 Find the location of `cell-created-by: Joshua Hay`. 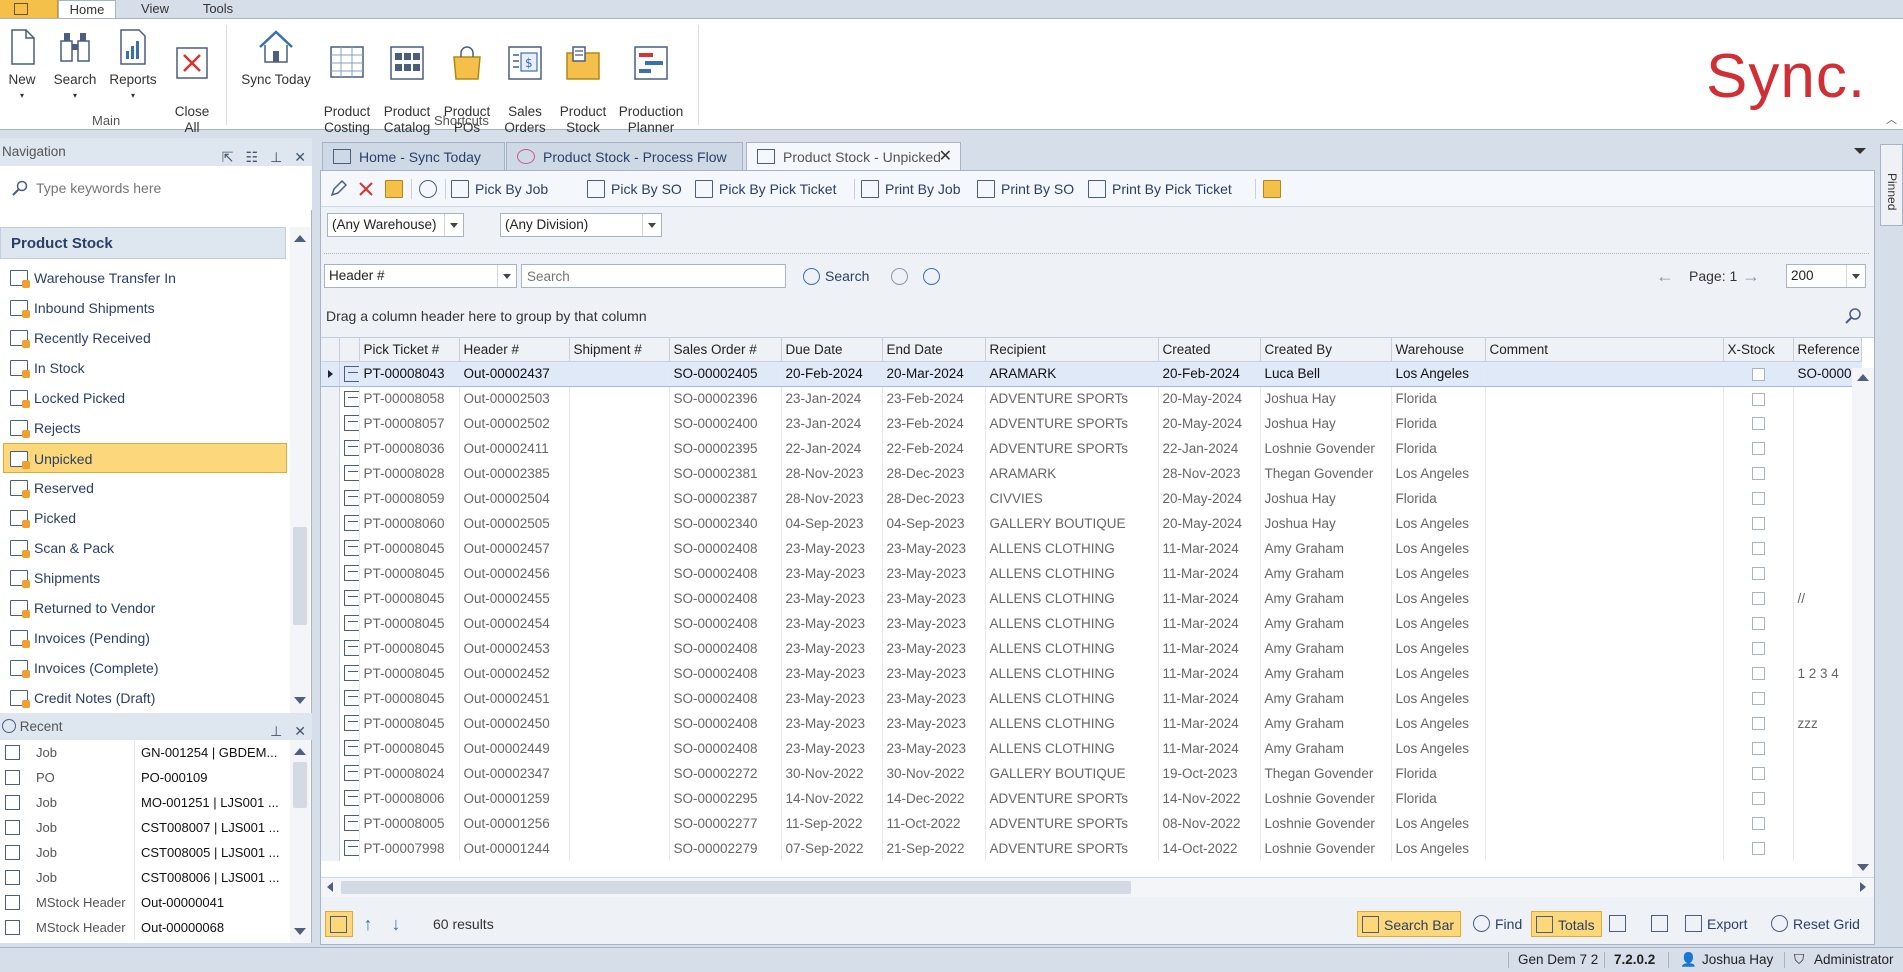

cell-created-by: Joshua Hay is located at coordinates (1326, 423).